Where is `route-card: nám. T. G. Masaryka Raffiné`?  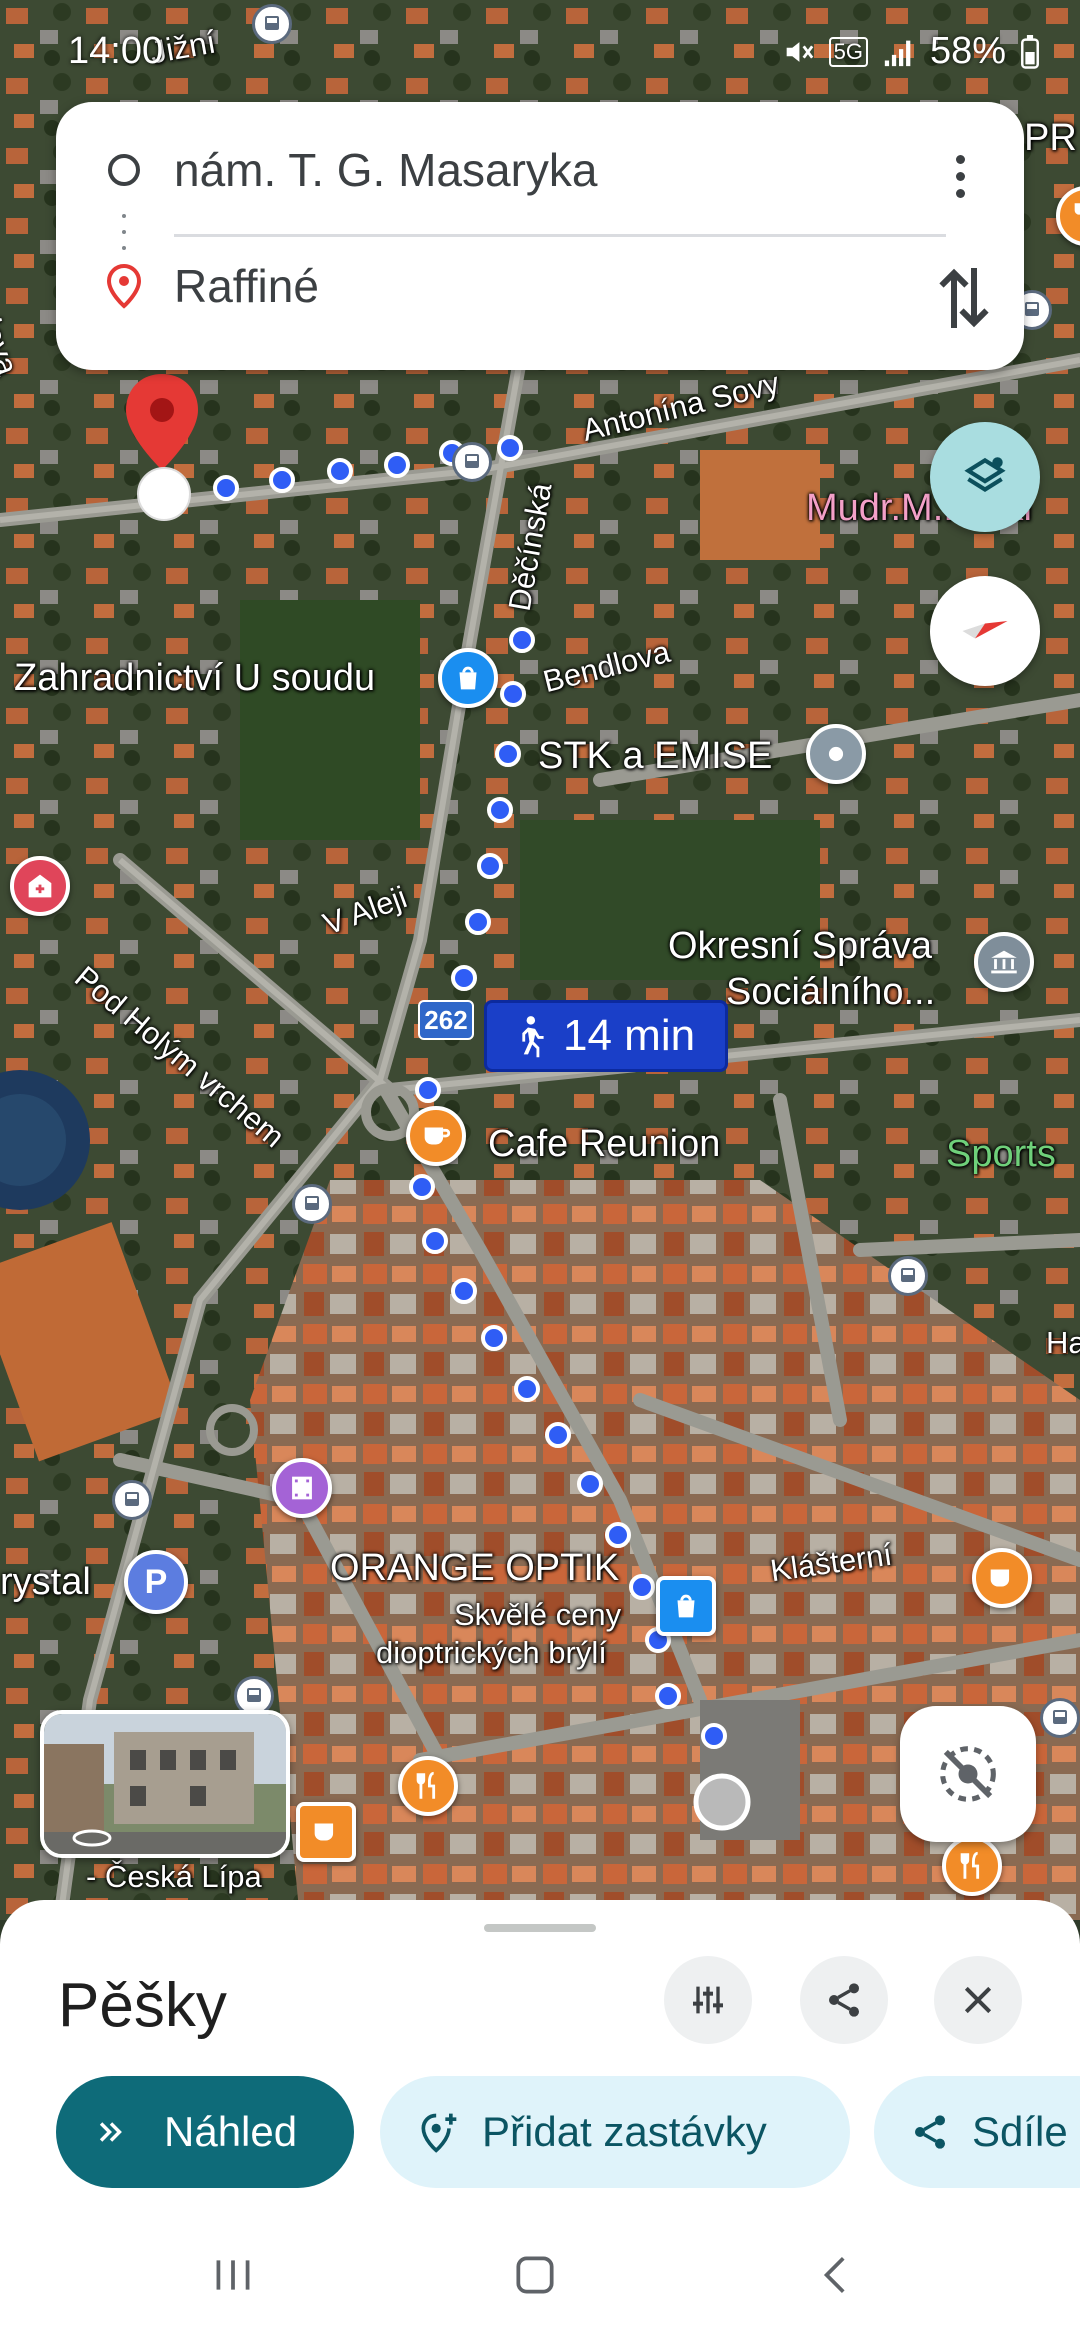 route-card: nám. T. G. Masaryka Raffiné is located at coordinates (540, 236).